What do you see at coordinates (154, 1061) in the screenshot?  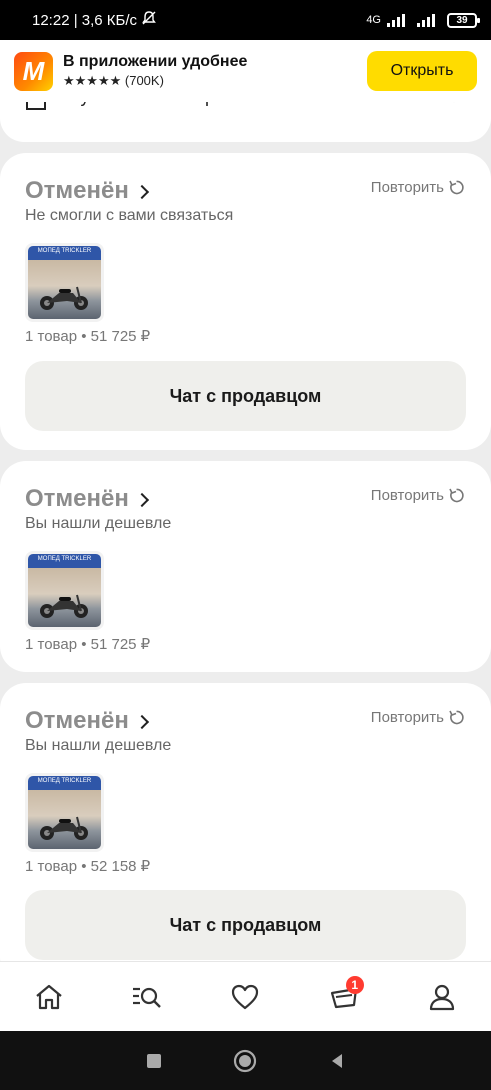 I see `recents-icon` at bounding box center [154, 1061].